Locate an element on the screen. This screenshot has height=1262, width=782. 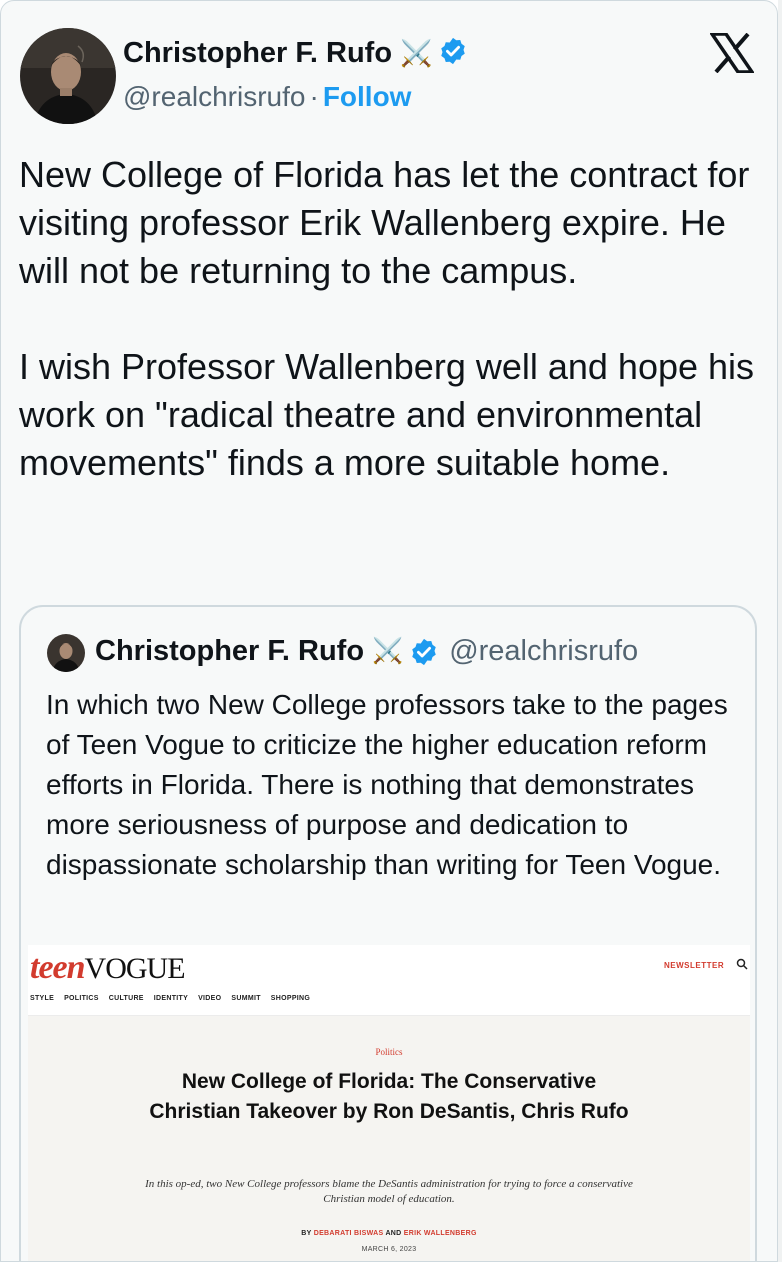
teen-vogue-logo: teenVOGUE is located at coordinates (108, 968).